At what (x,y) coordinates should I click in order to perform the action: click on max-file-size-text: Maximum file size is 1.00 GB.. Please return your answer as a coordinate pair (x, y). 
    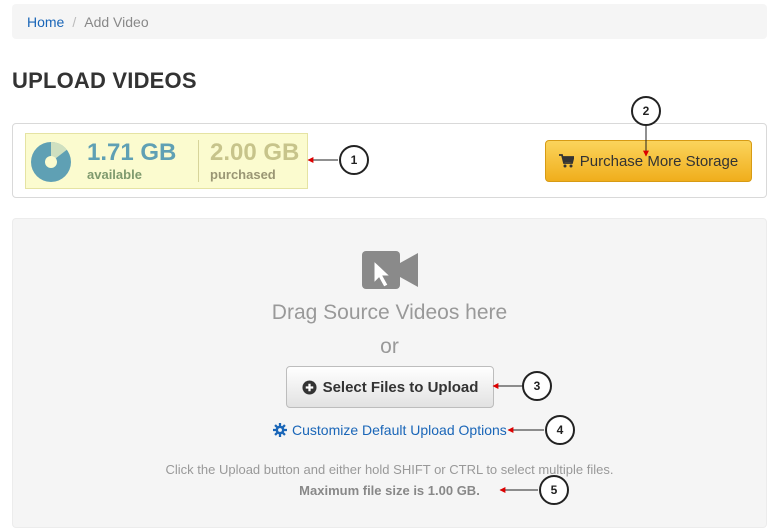
    Looking at the image, I should click on (389, 490).